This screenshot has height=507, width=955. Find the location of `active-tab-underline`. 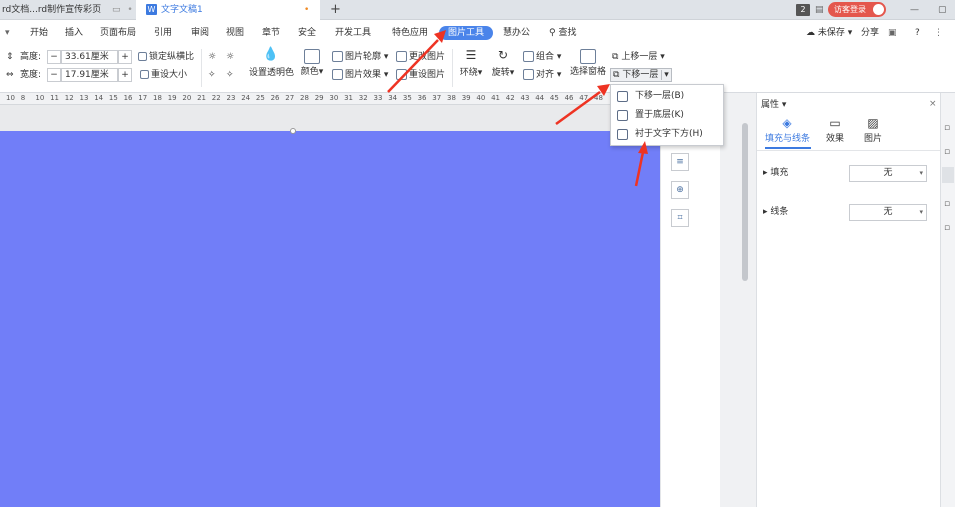

active-tab-underline is located at coordinates (788, 148).